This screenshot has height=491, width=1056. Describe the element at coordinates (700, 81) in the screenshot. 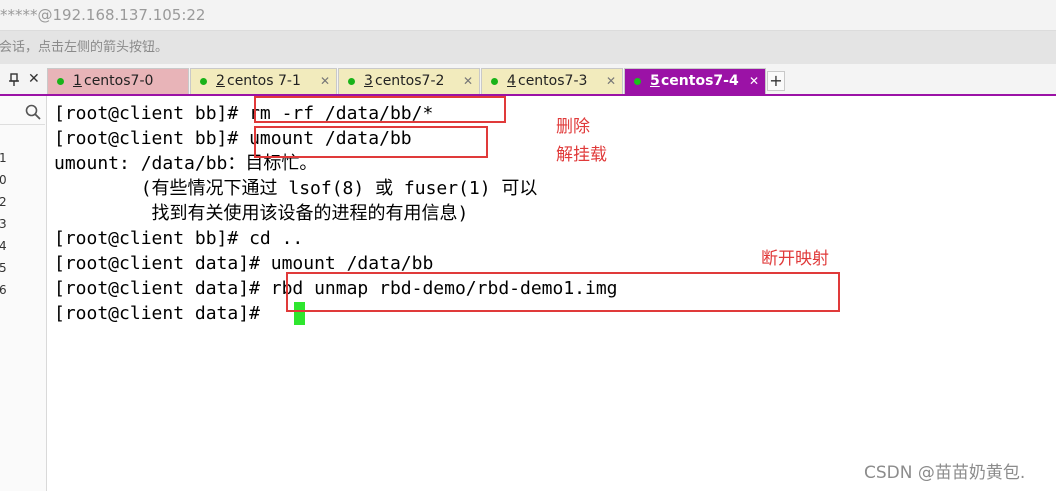

I see `tab-label: centos7-4` at that location.